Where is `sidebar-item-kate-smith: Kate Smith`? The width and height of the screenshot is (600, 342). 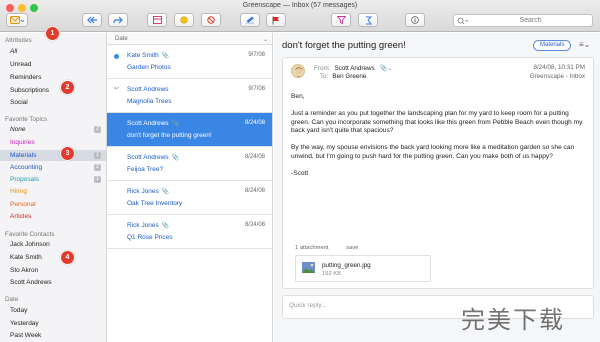 sidebar-item-kate-smith: Kate Smith is located at coordinates (53, 257).